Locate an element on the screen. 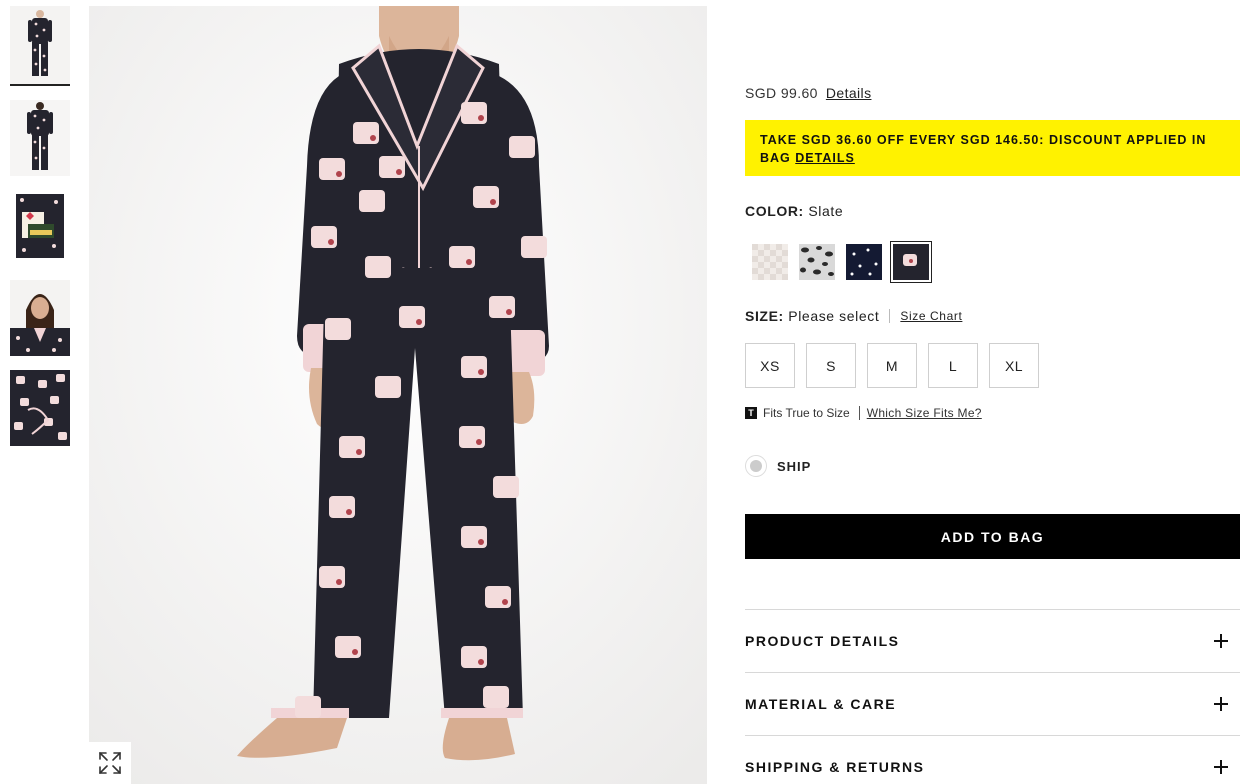 Image resolution: width=1253 pixels, height=784 pixels. thumbnail-strip is located at coordinates (40, 226).